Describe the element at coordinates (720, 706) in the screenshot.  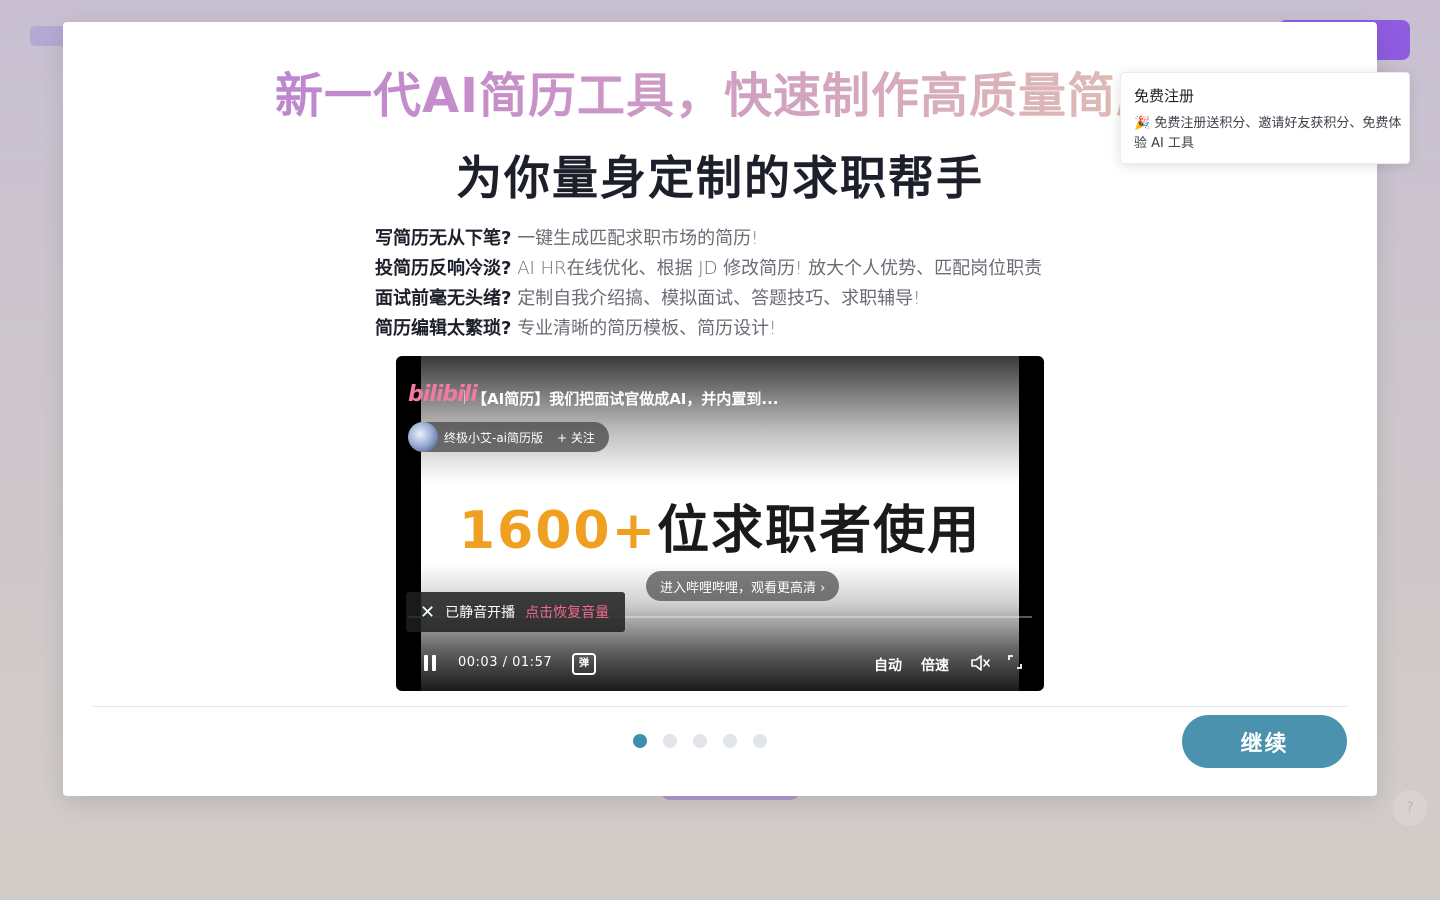
I see `footer-divider` at that location.